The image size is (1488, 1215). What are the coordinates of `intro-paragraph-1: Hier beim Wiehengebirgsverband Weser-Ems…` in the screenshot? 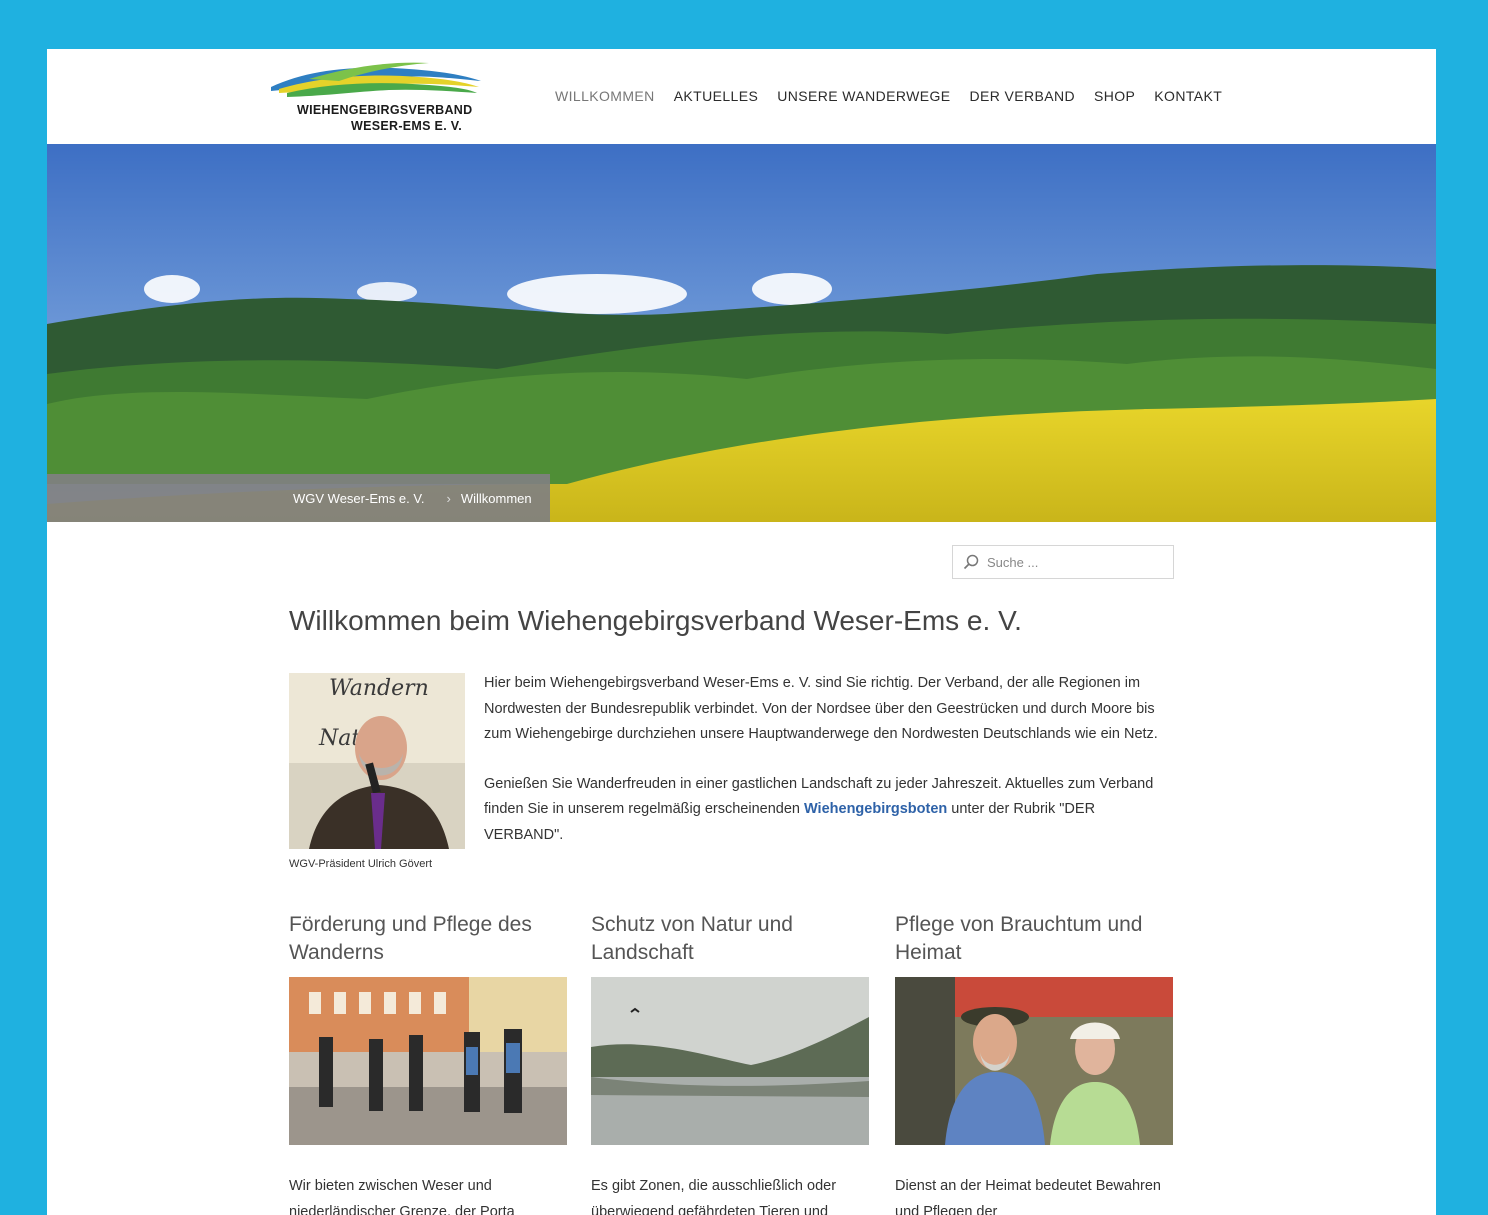 It's located at (821, 708).